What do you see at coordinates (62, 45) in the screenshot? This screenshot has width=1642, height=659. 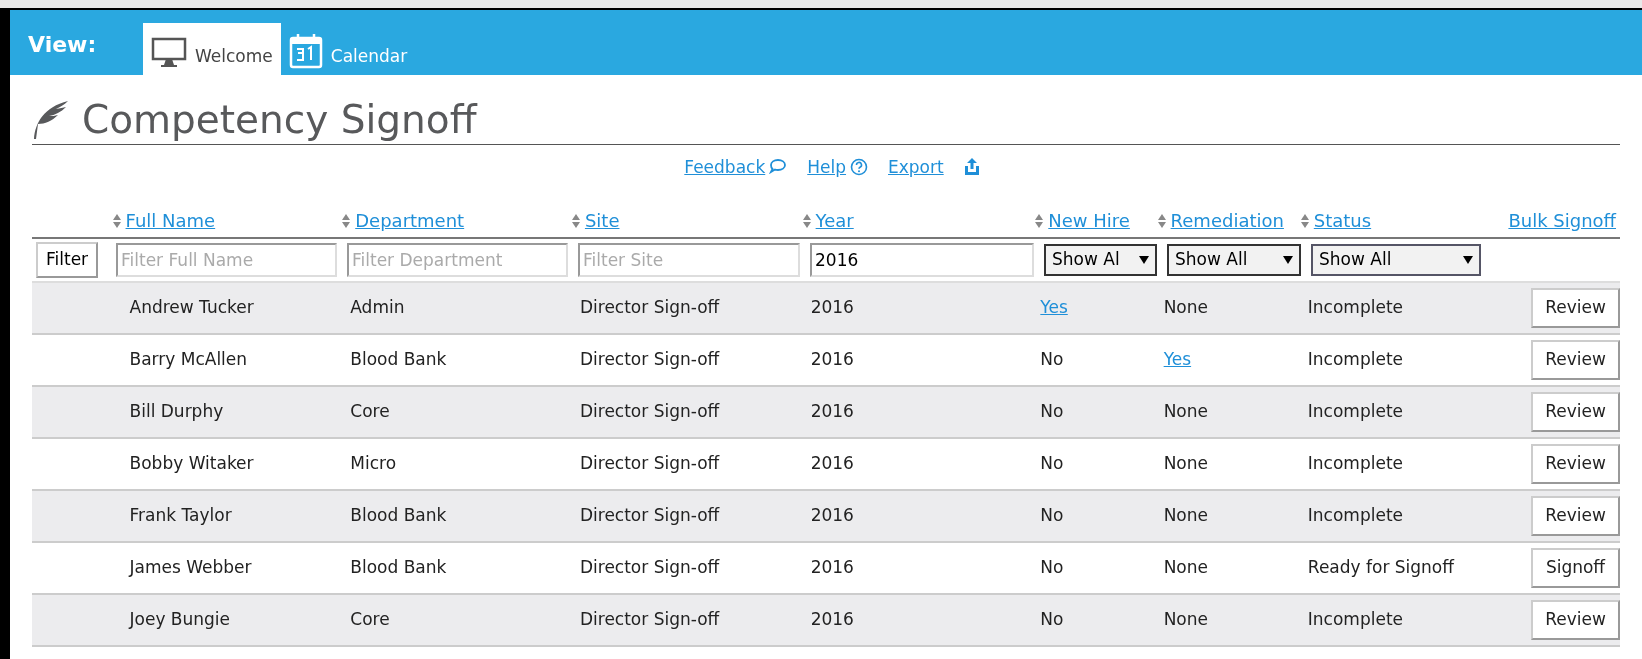 I see `view-label: View:` at bounding box center [62, 45].